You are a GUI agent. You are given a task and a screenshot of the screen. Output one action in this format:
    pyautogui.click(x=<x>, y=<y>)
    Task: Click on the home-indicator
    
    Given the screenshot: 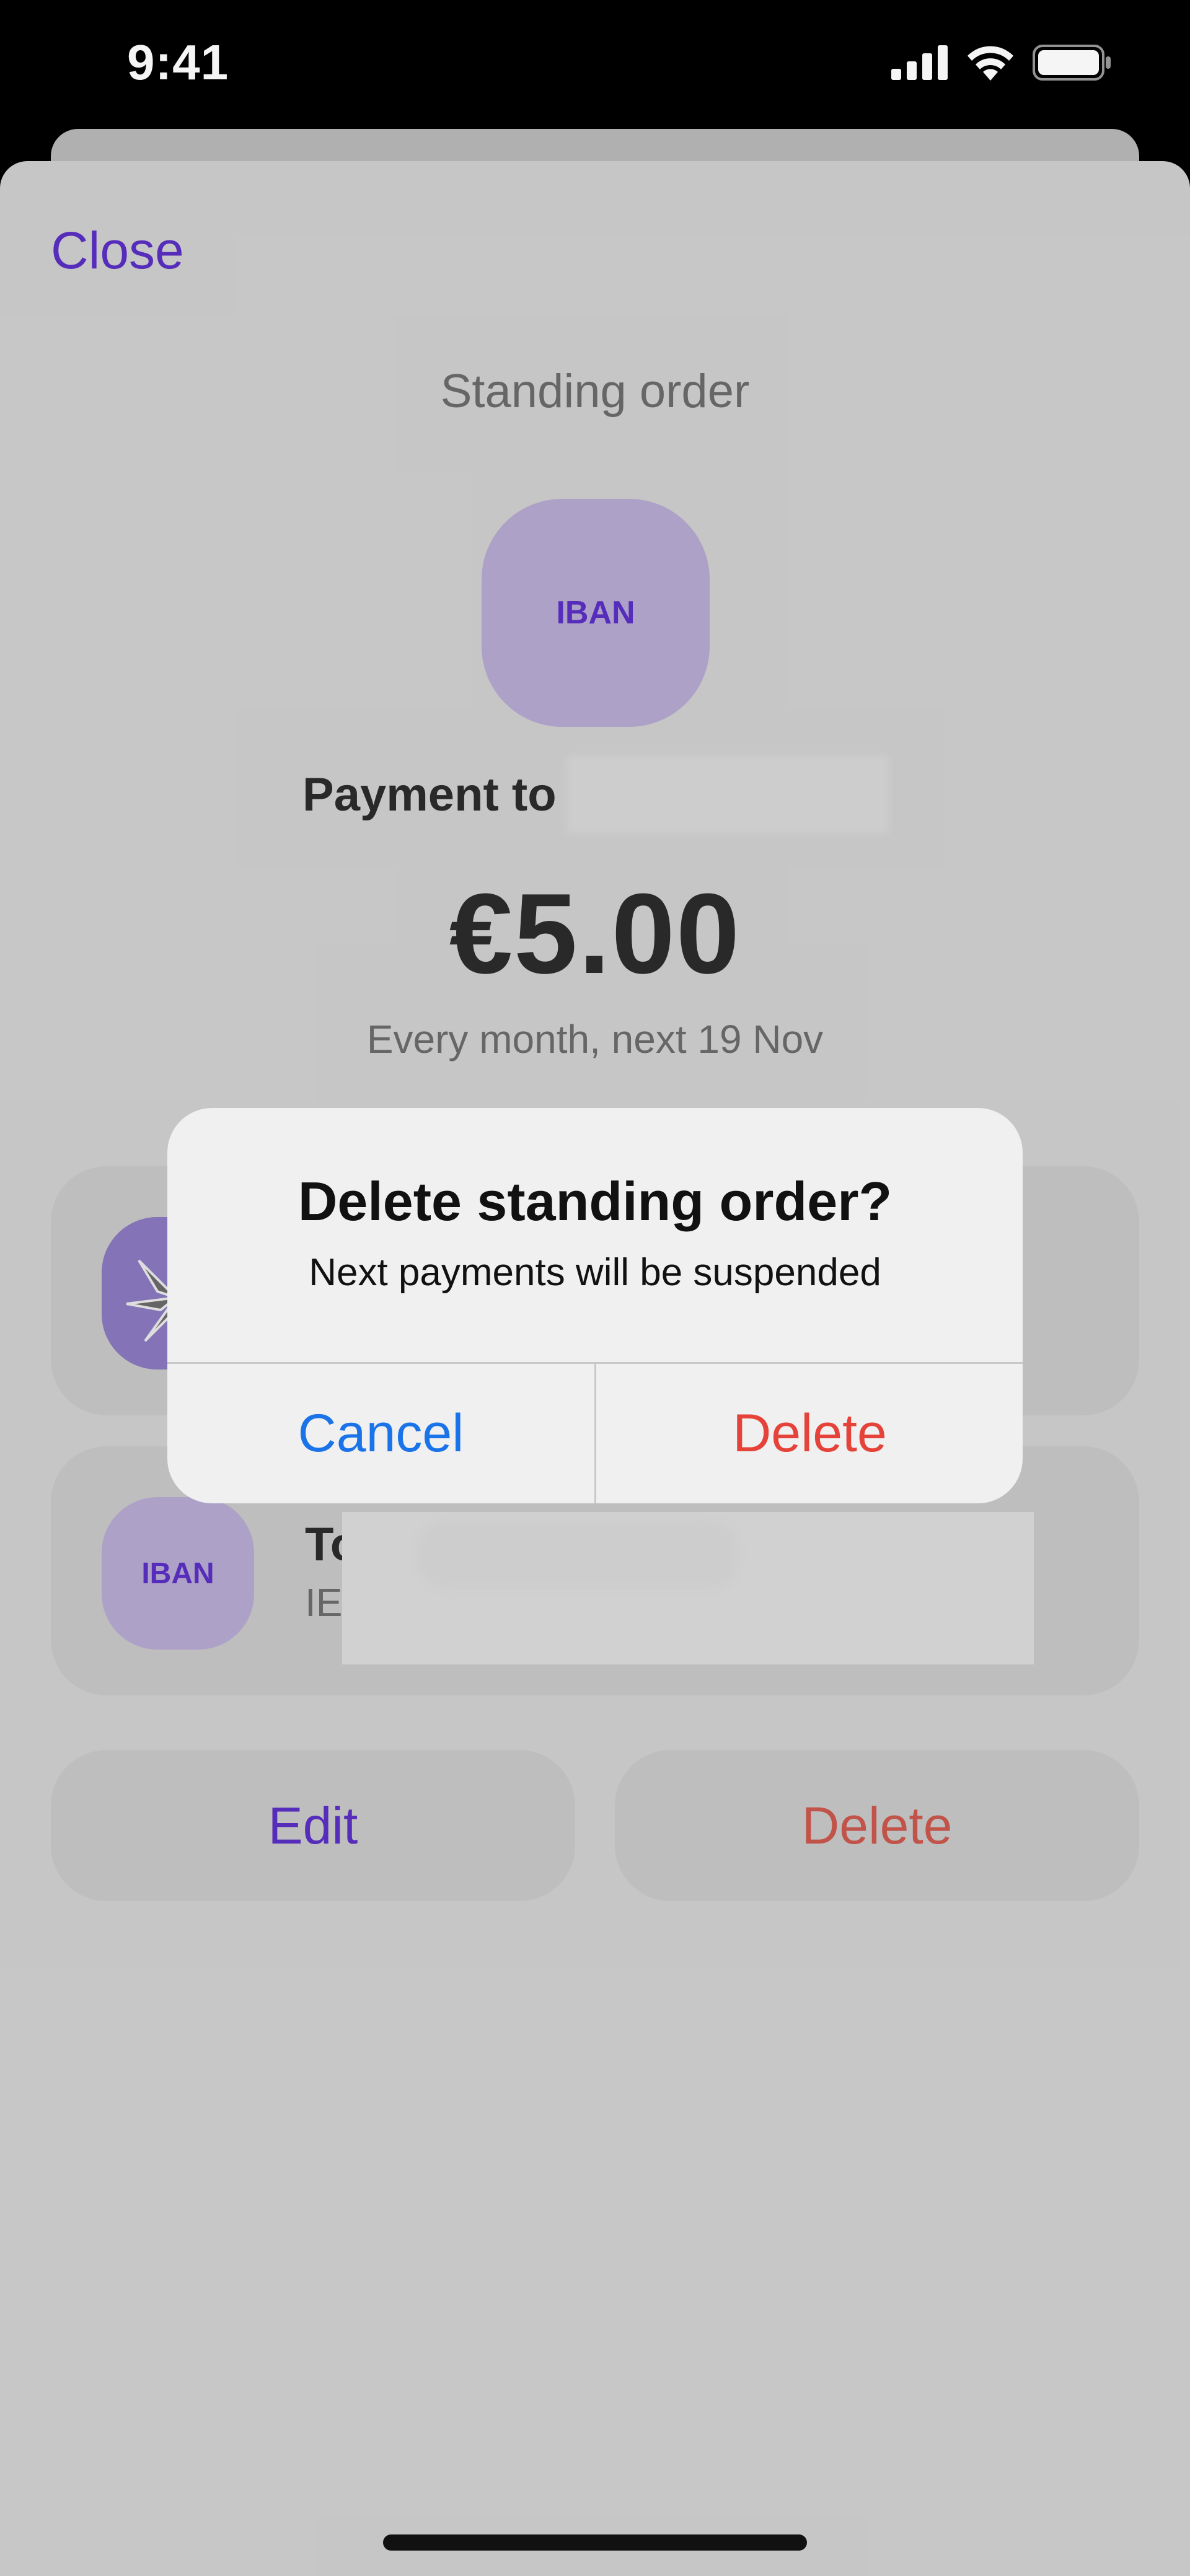 What is the action you would take?
    pyautogui.click(x=595, y=2542)
    